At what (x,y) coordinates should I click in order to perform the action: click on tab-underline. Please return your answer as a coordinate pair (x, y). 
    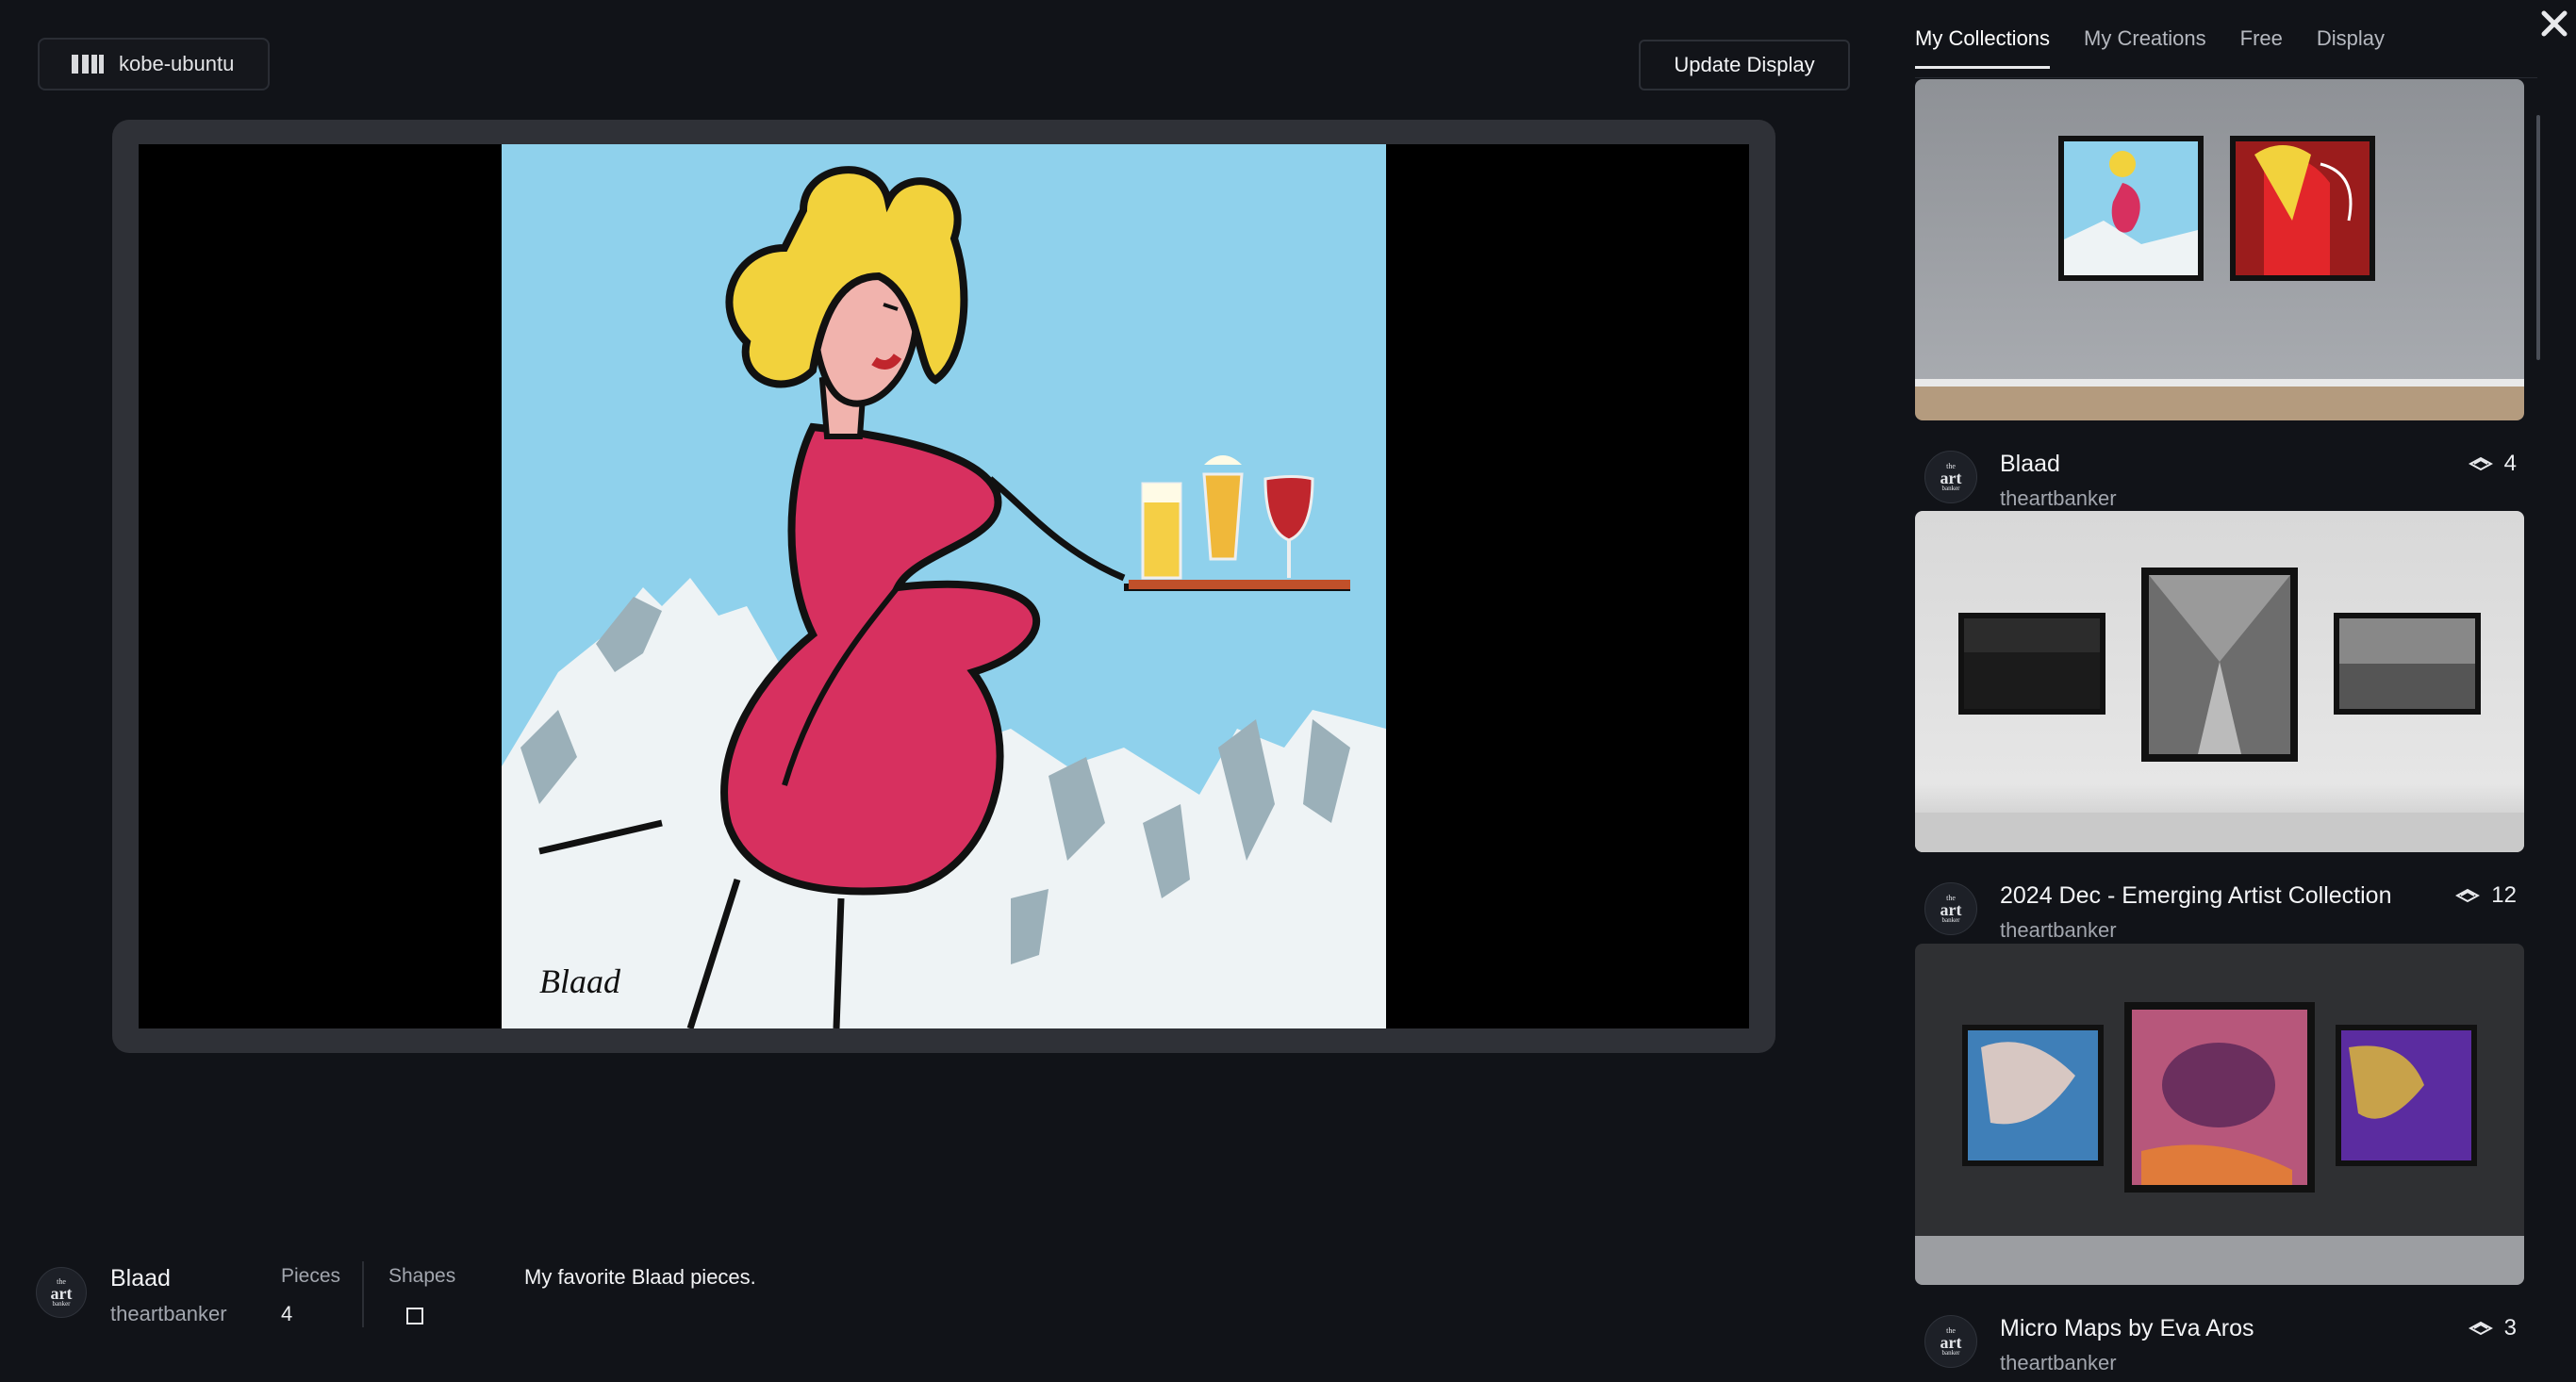
    Looking at the image, I should click on (2226, 77).